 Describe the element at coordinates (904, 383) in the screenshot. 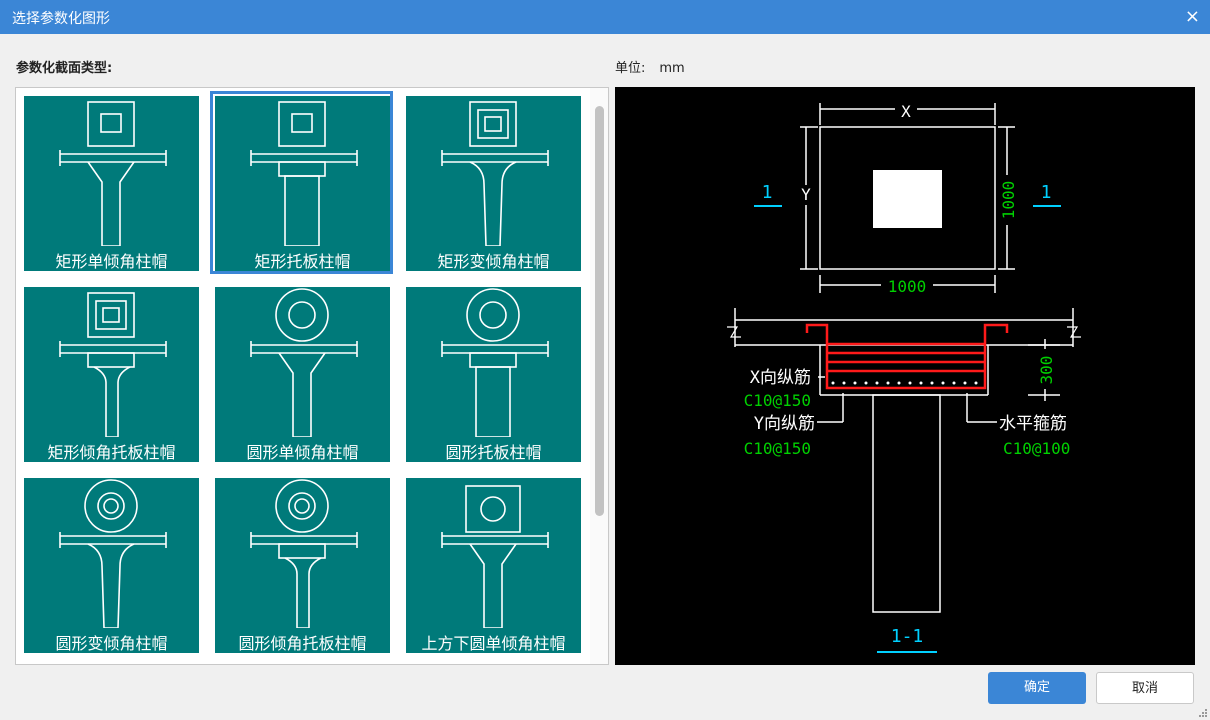

I see `rebar-dots` at that location.